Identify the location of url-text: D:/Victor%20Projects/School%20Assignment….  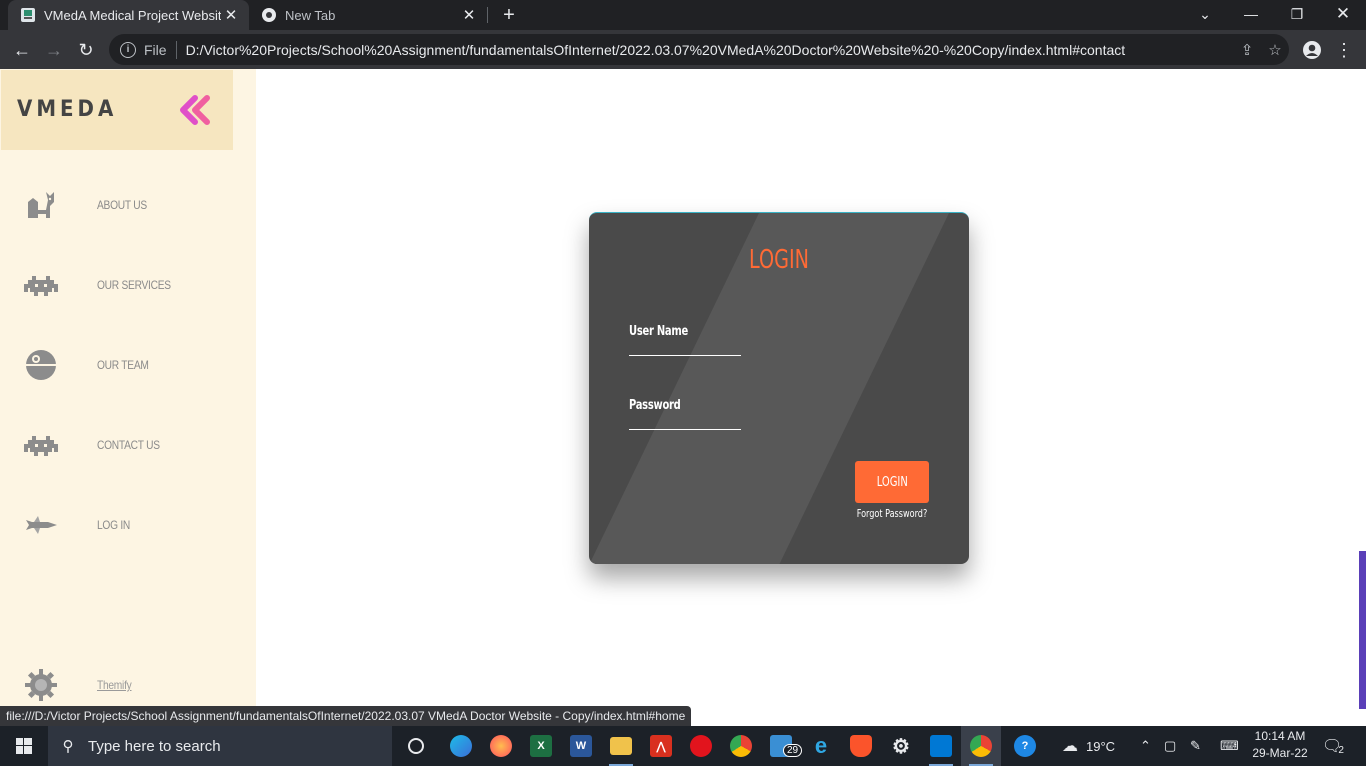
(709, 50).